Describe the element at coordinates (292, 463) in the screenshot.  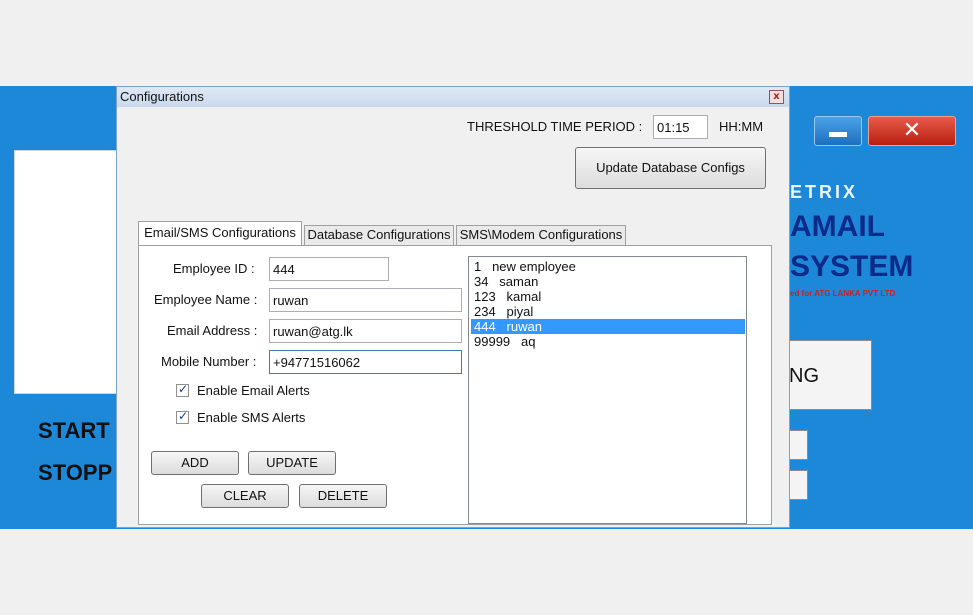
I see `update-button: UPDATE` at that location.